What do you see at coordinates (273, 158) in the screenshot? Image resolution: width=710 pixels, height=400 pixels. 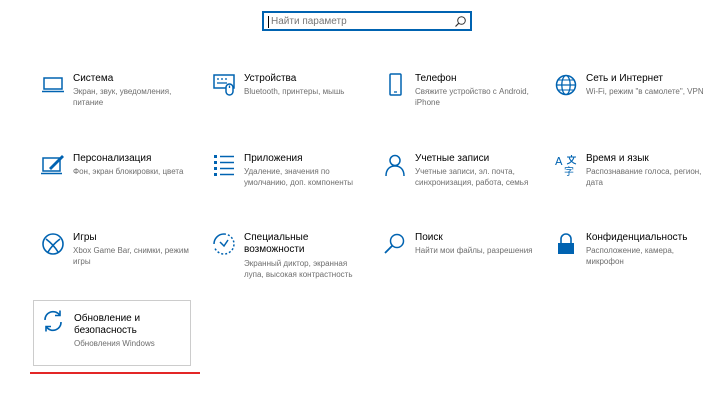 I see `tile-title: Приложения` at bounding box center [273, 158].